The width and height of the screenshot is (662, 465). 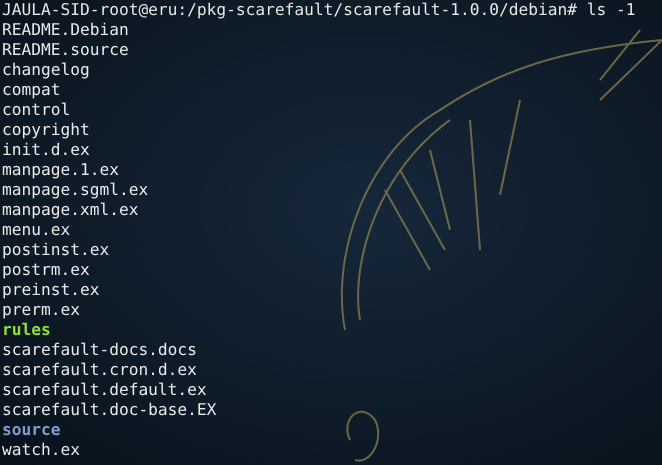 What do you see at coordinates (65, 29) in the screenshot?
I see `file-name: README.Debian` at bounding box center [65, 29].